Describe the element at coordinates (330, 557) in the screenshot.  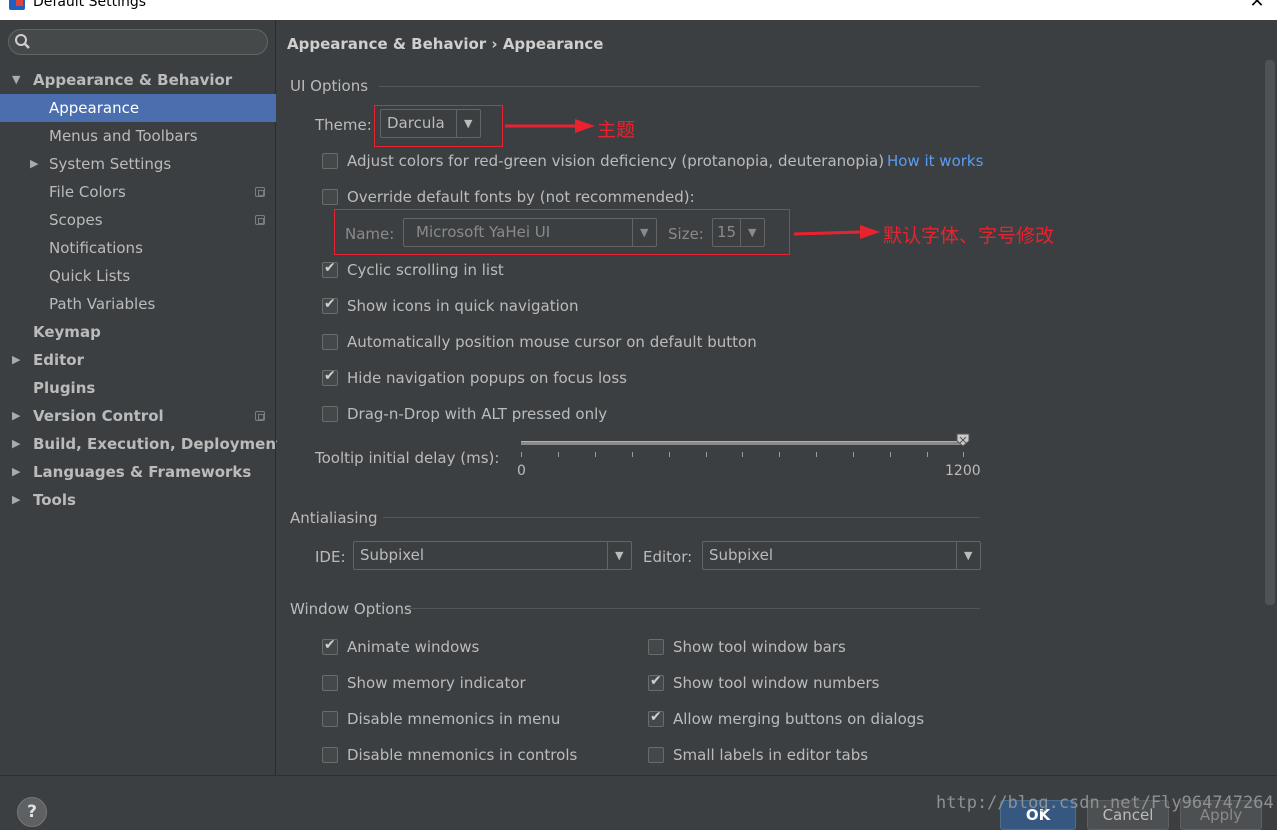
I see `ide-antialiasing-label: IDE:` at that location.